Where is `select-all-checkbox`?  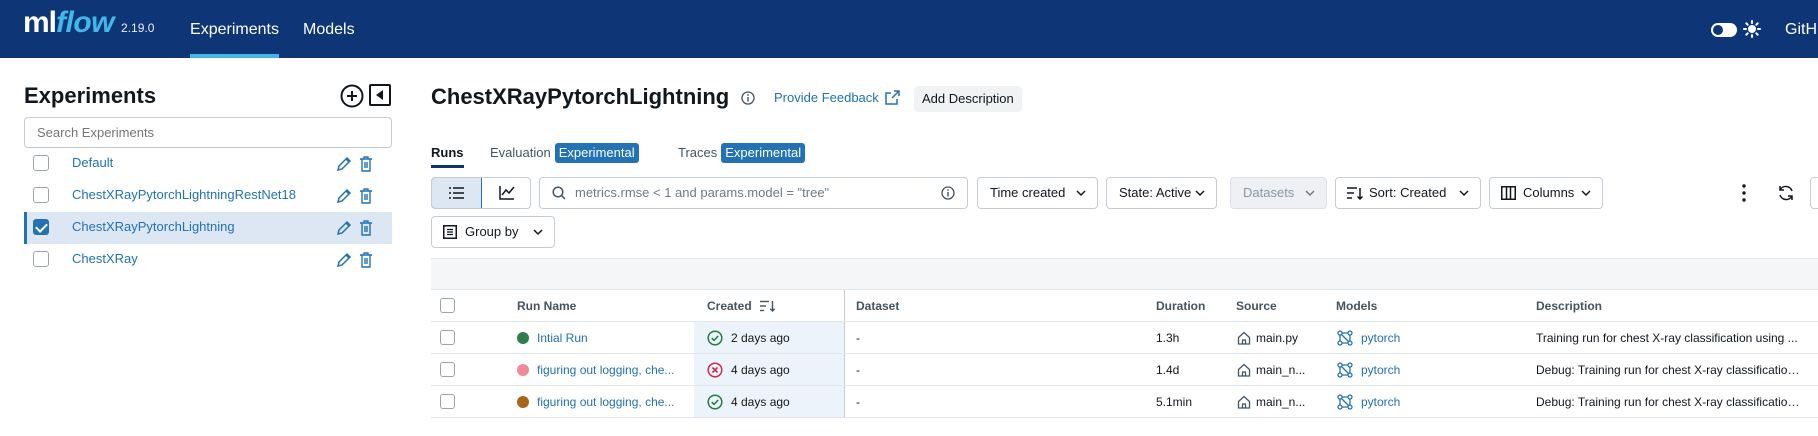
select-all-checkbox is located at coordinates (447, 305).